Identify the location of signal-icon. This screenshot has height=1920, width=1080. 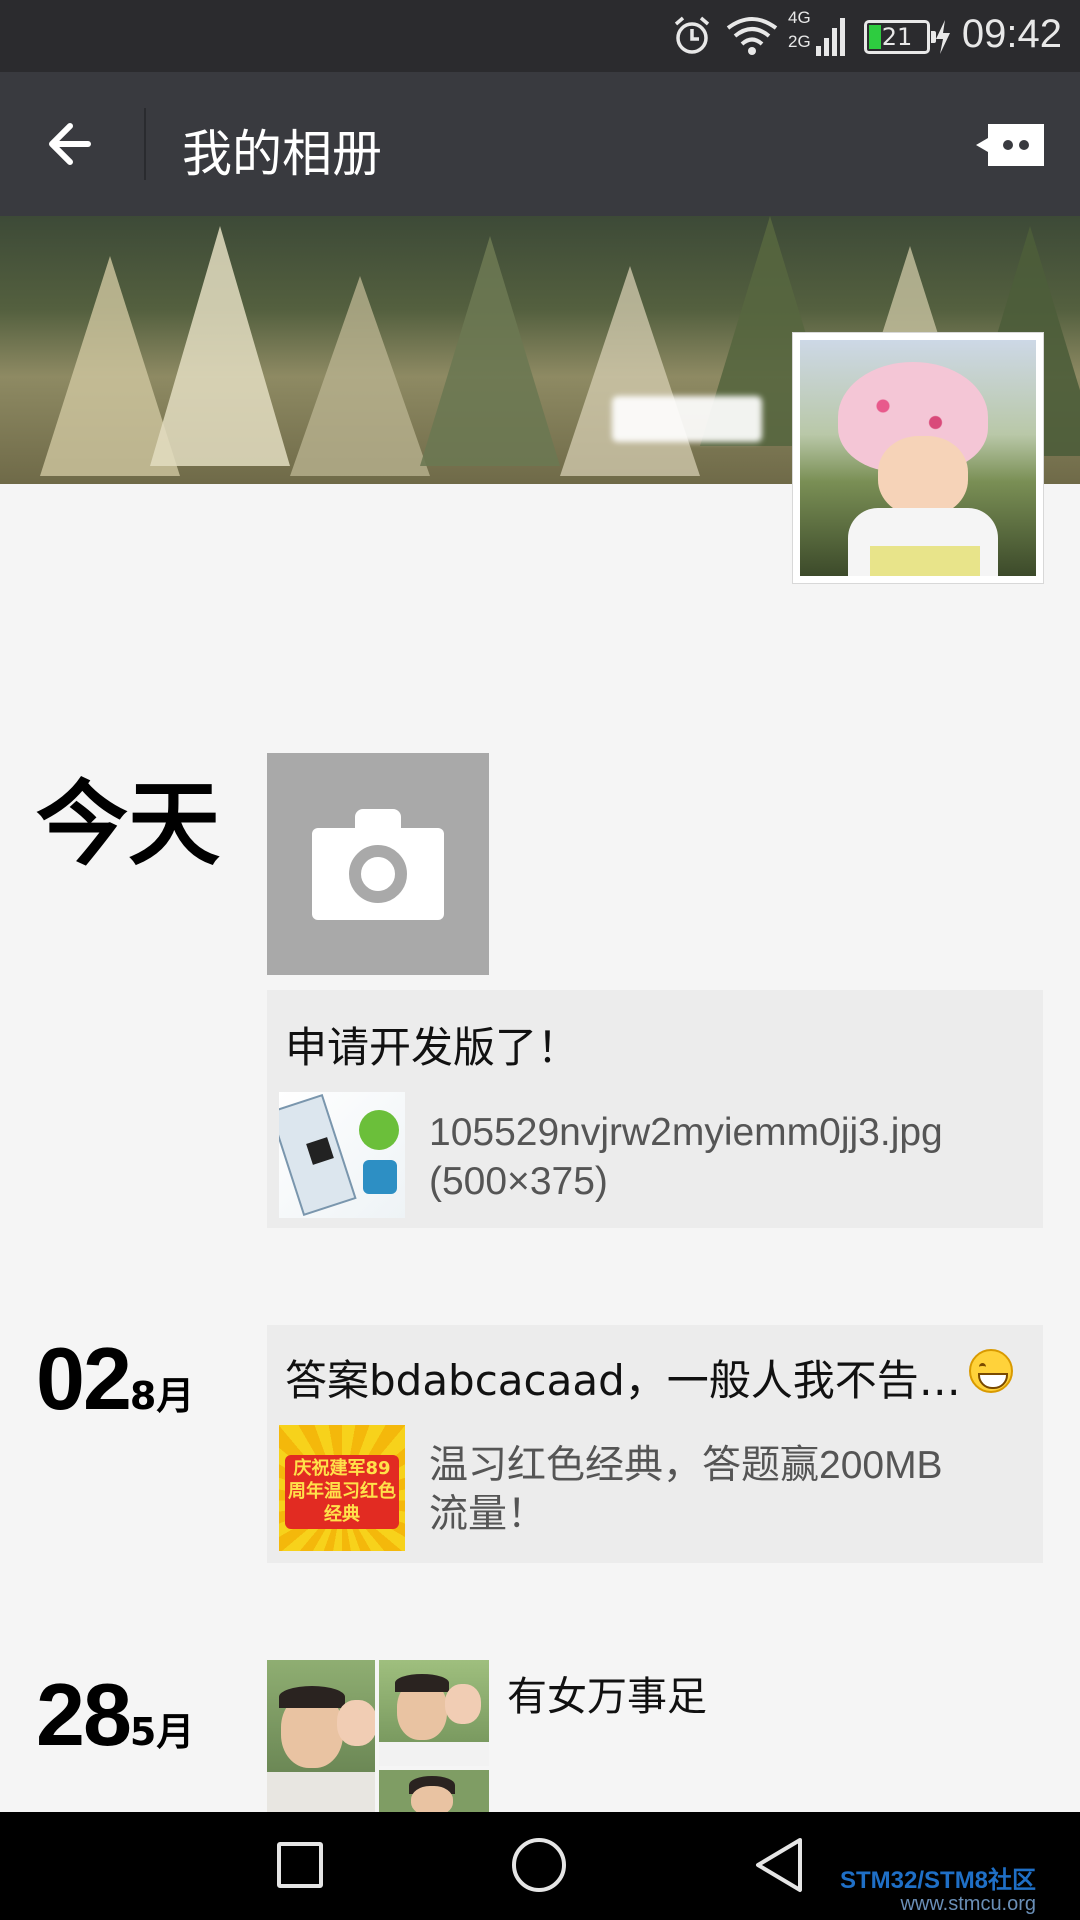
(830, 37).